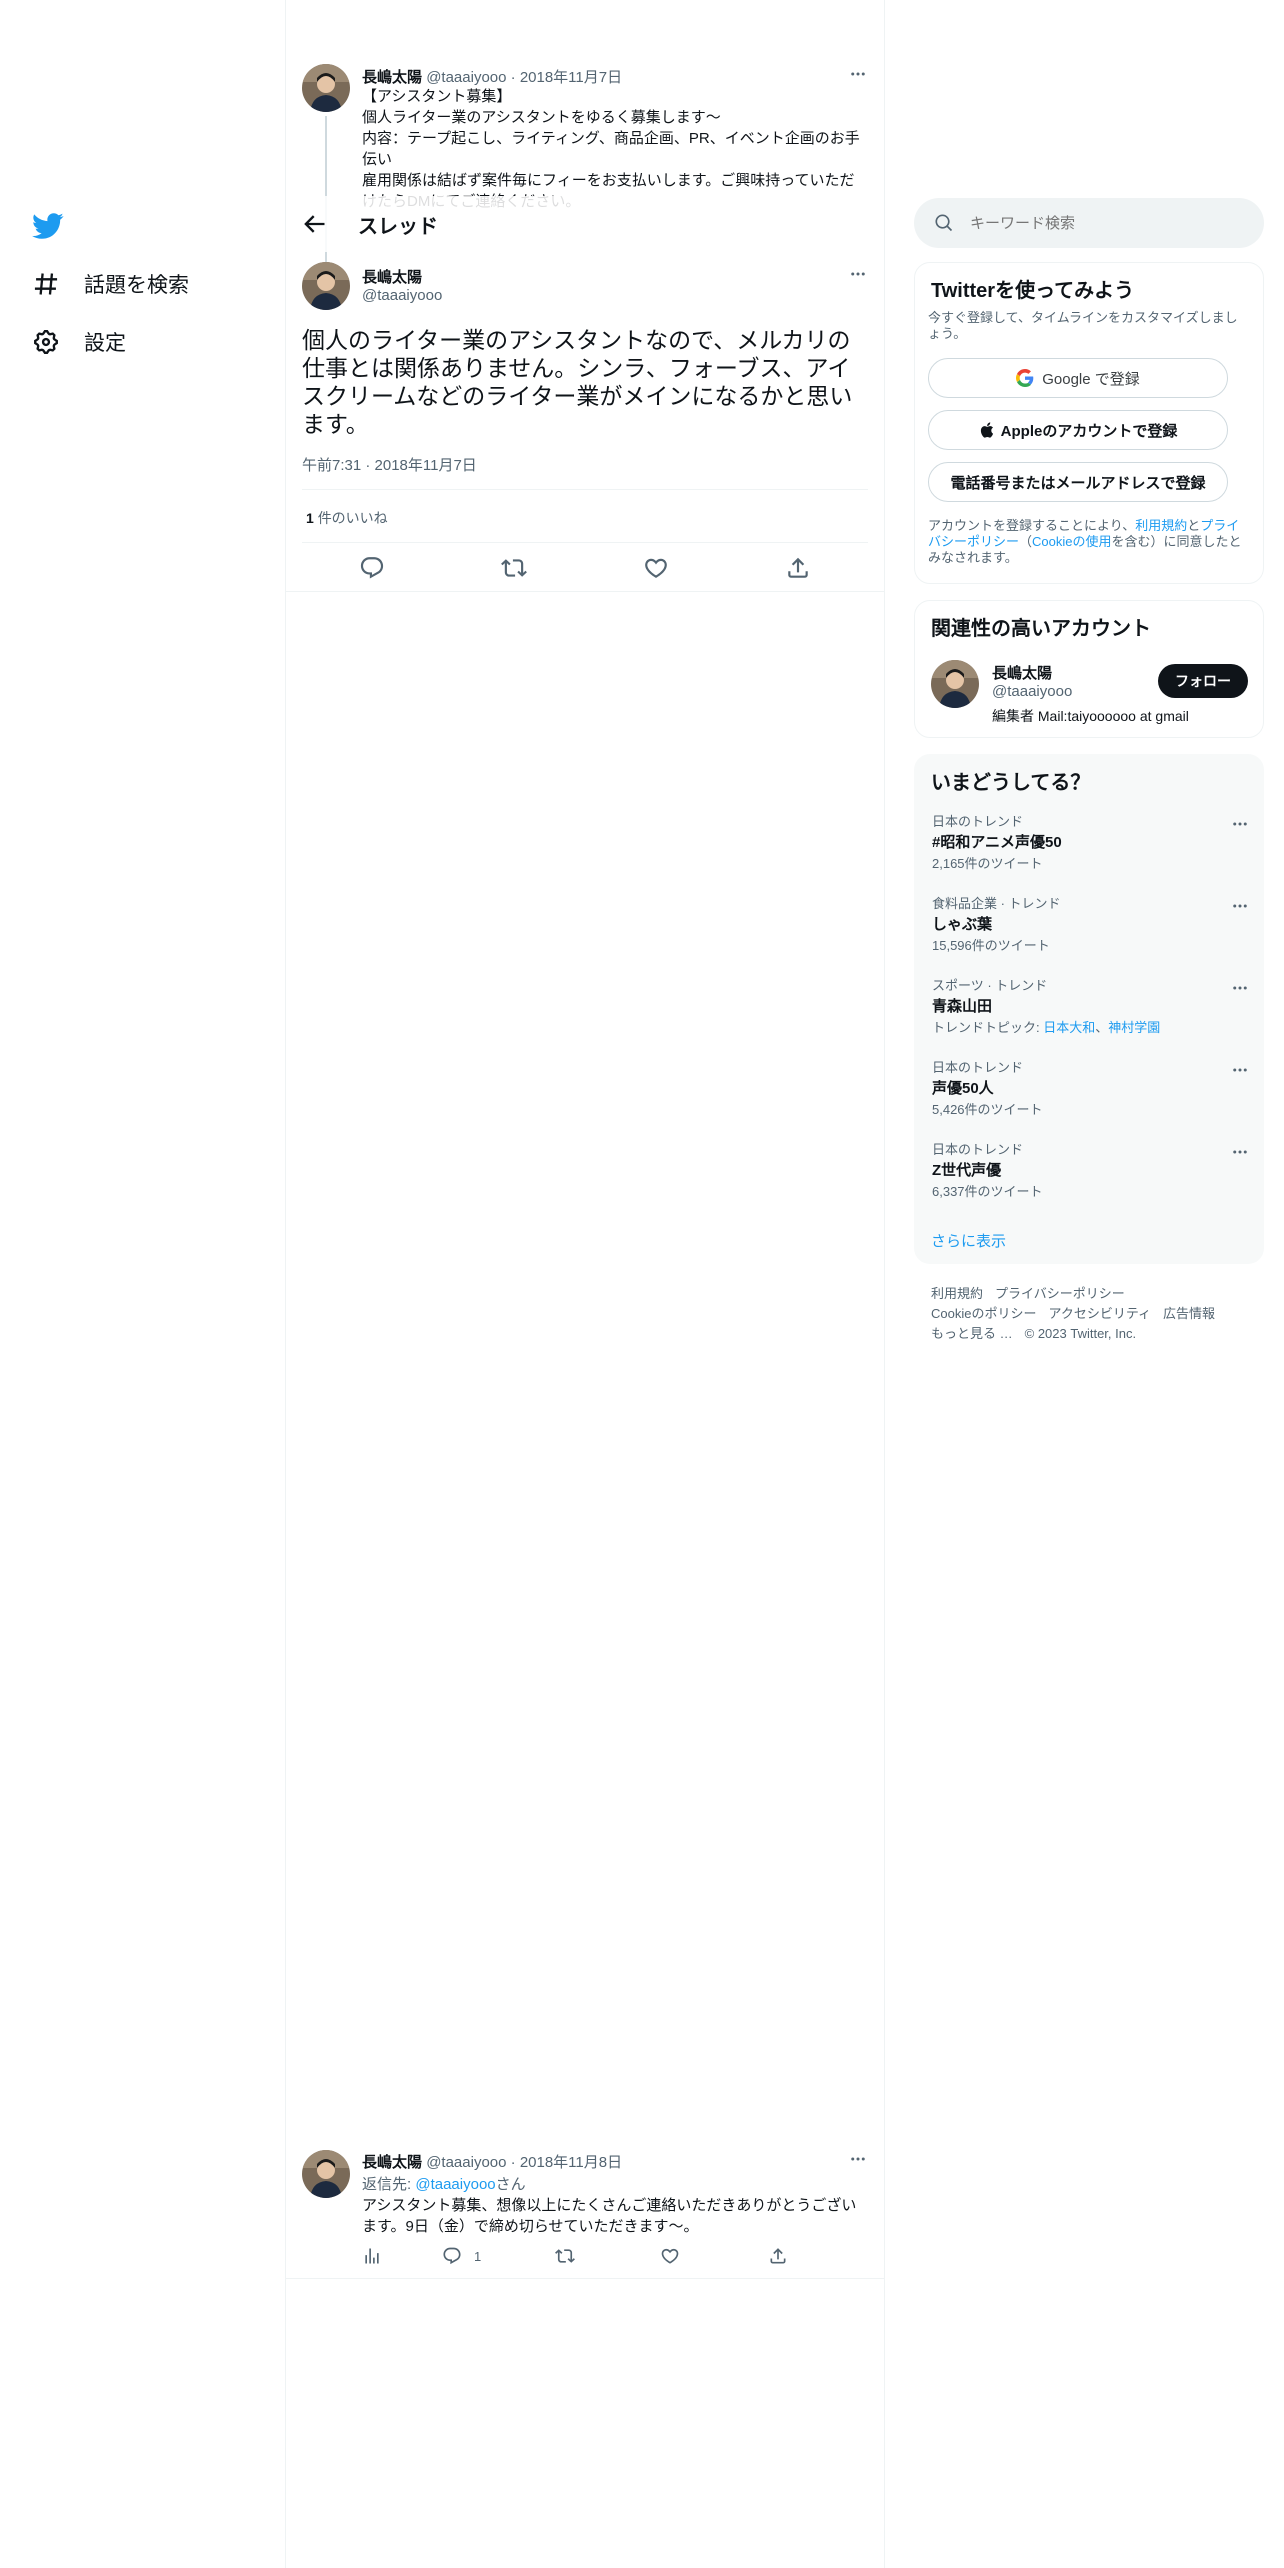 This screenshot has height=2568, width=1284. What do you see at coordinates (1089, 431) in the screenshot?
I see `apple-signup-label: Appleのアカウントで登録` at bounding box center [1089, 431].